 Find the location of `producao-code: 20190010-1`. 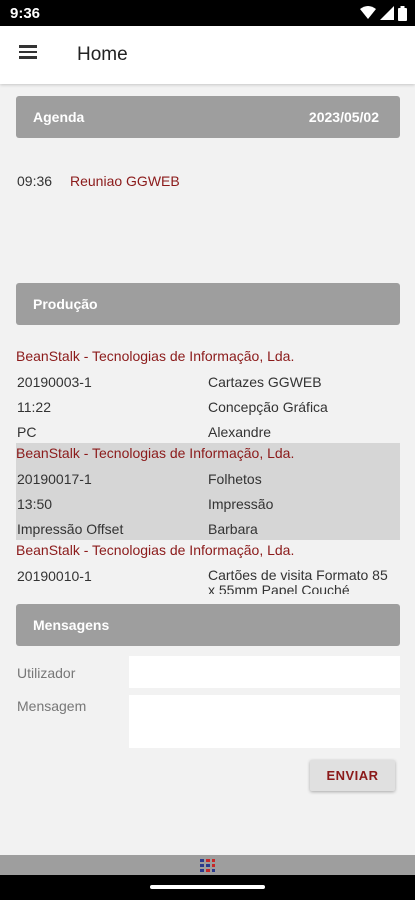

producao-code: 20190010-1 is located at coordinates (54, 576).